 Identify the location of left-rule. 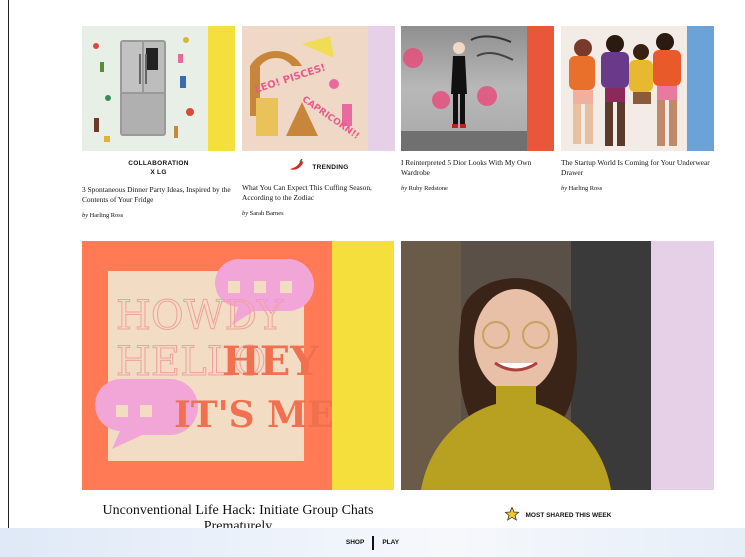
(8, 264).